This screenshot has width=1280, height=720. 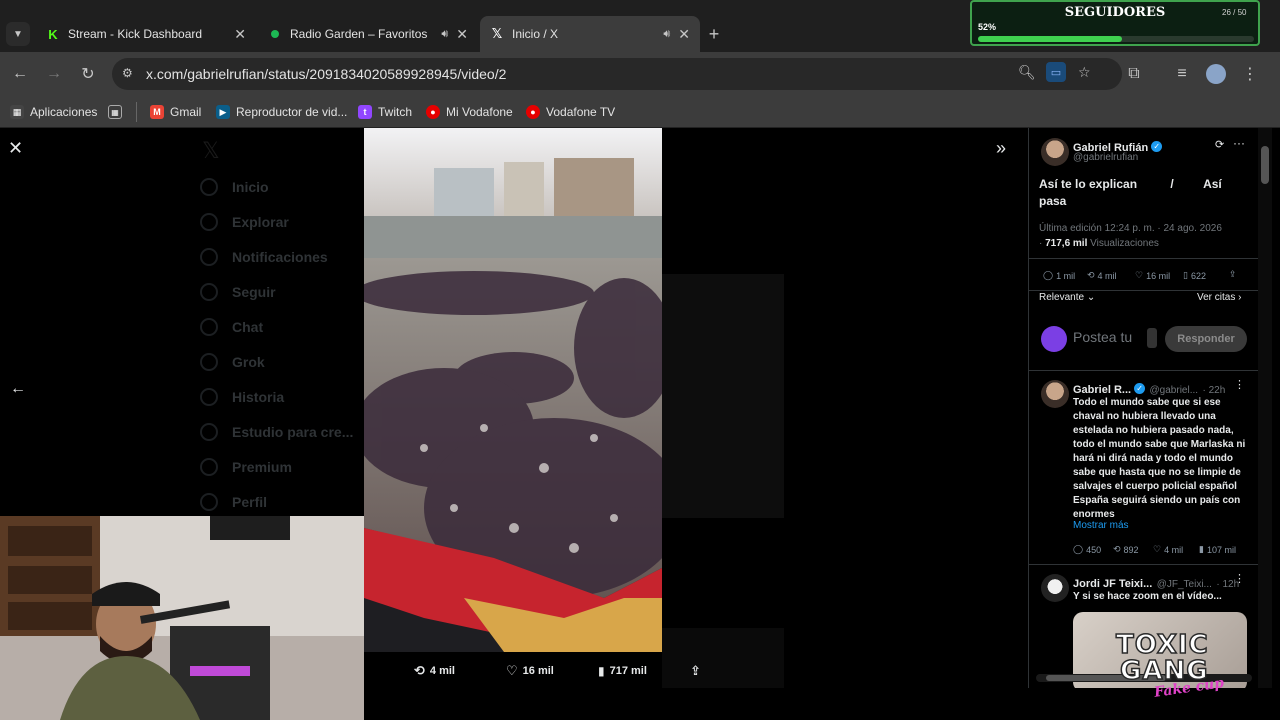 What do you see at coordinates (1172, 671) in the screenshot?
I see `toxic-gang-logo: TOXIC GANG Fake cup` at bounding box center [1172, 671].